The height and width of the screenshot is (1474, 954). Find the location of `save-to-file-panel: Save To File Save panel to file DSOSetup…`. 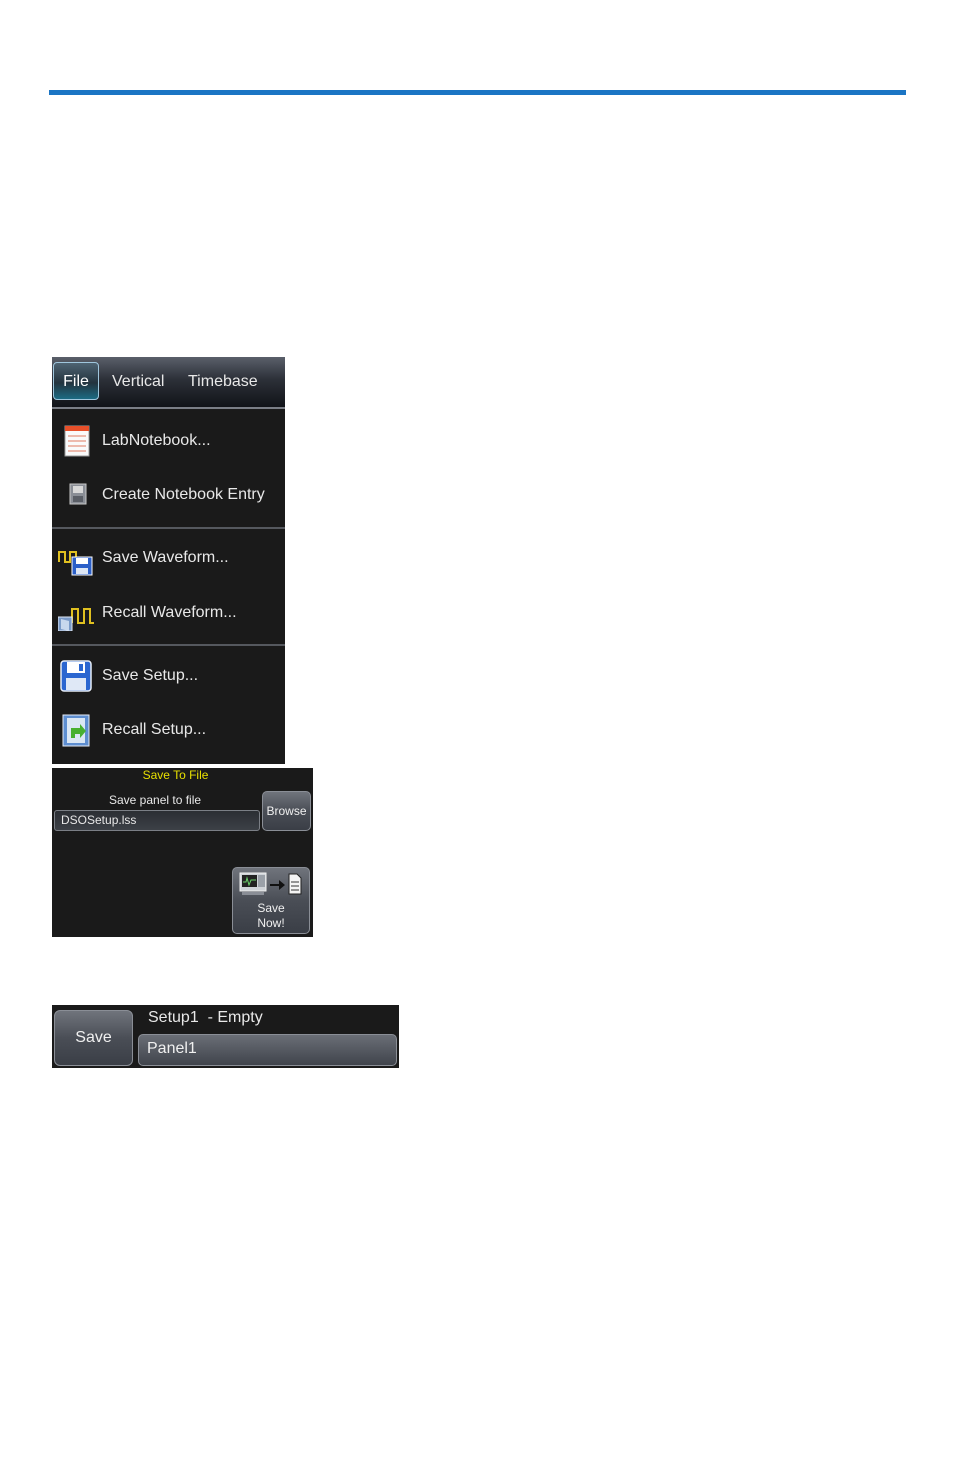

save-to-file-panel: Save To File Save panel to file DSOSetup… is located at coordinates (182, 852).